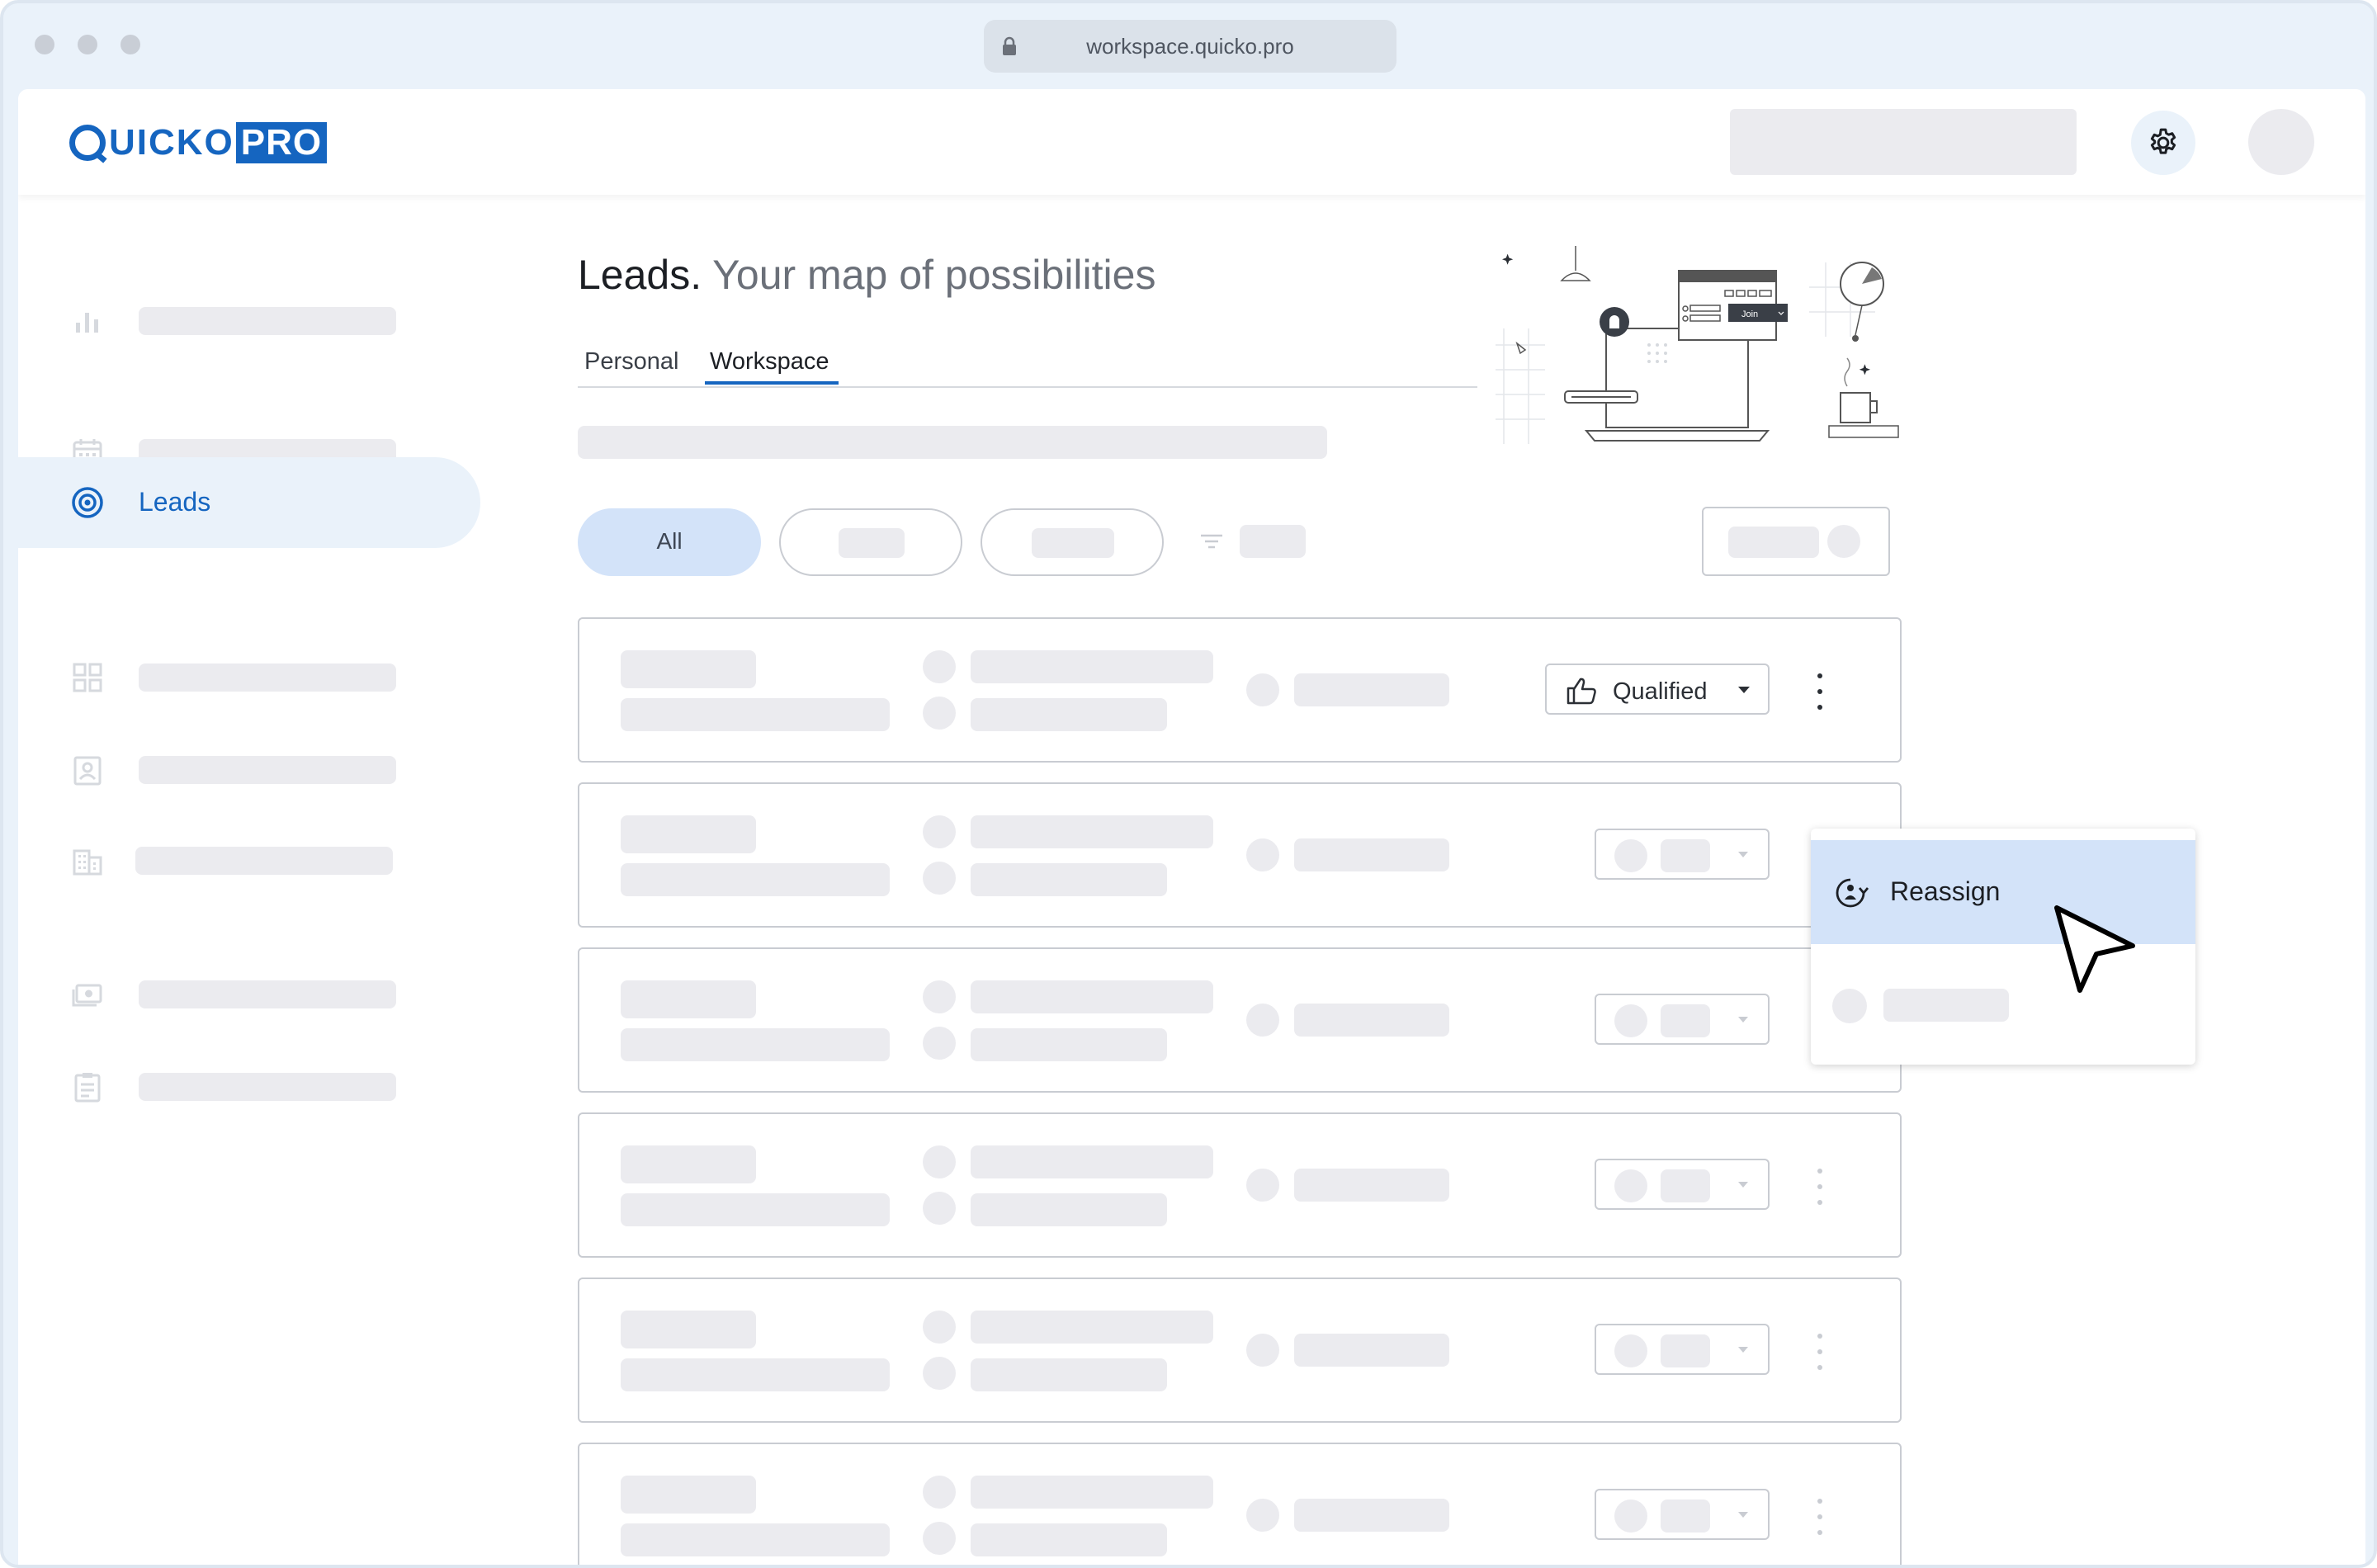 The image size is (2377, 1568). Describe the element at coordinates (87, 996) in the screenshot. I see `money-icon` at that location.